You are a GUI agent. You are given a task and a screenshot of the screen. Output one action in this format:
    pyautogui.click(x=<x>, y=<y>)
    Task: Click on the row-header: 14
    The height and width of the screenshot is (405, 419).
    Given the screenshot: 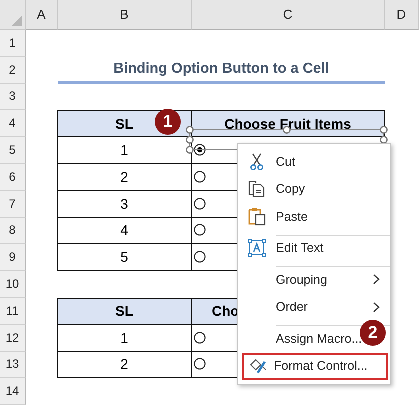 What is the action you would take?
    pyautogui.click(x=13, y=391)
    